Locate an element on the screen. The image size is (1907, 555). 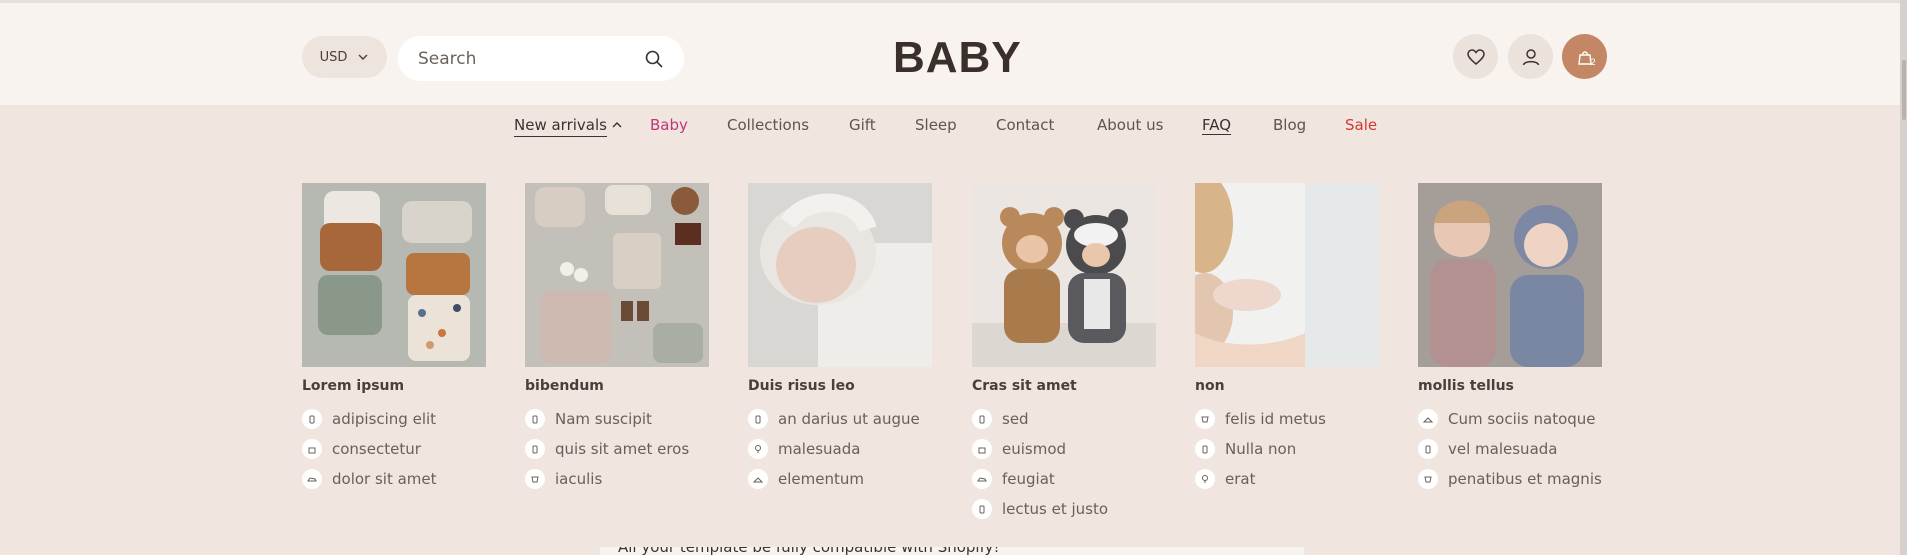
nav-item-gift: Gift is located at coordinates (862, 125).